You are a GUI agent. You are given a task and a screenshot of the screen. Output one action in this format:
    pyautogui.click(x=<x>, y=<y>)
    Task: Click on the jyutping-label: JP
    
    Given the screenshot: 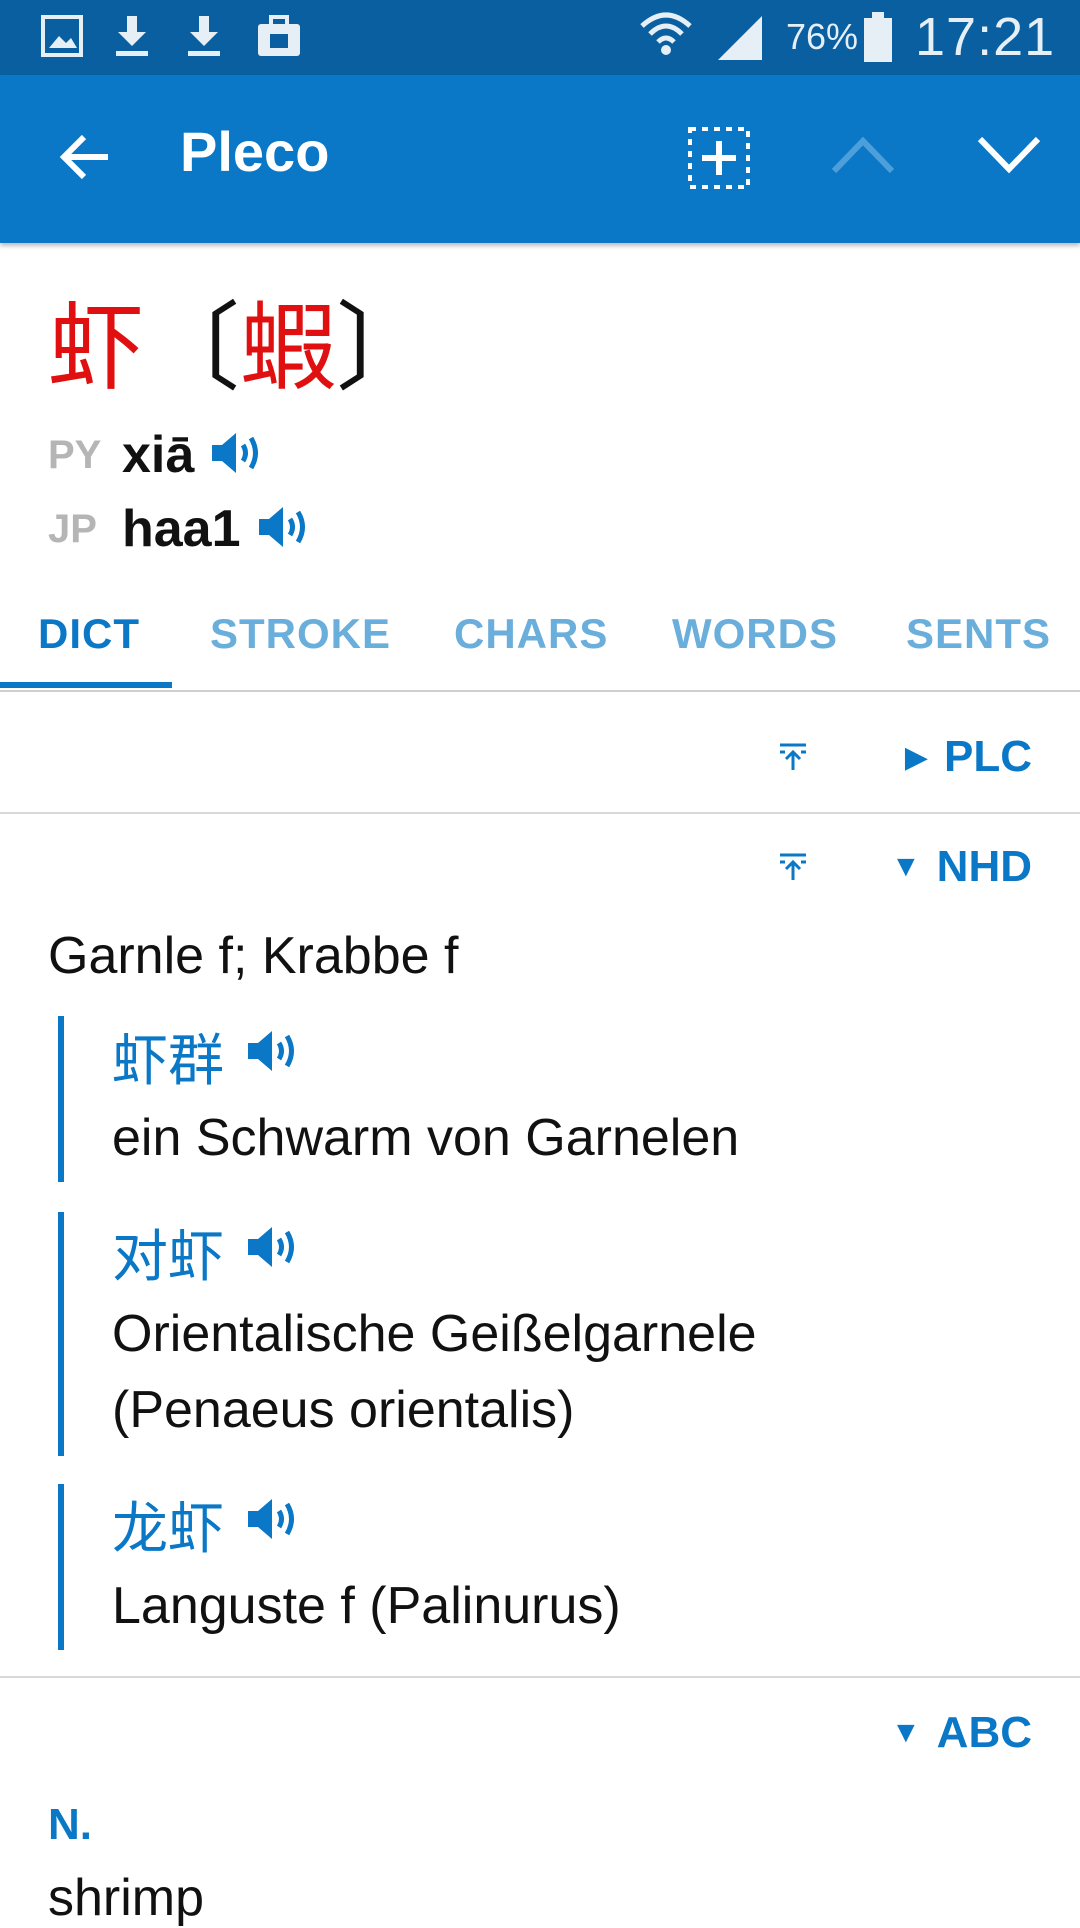 What is the action you would take?
    pyautogui.click(x=72, y=528)
    